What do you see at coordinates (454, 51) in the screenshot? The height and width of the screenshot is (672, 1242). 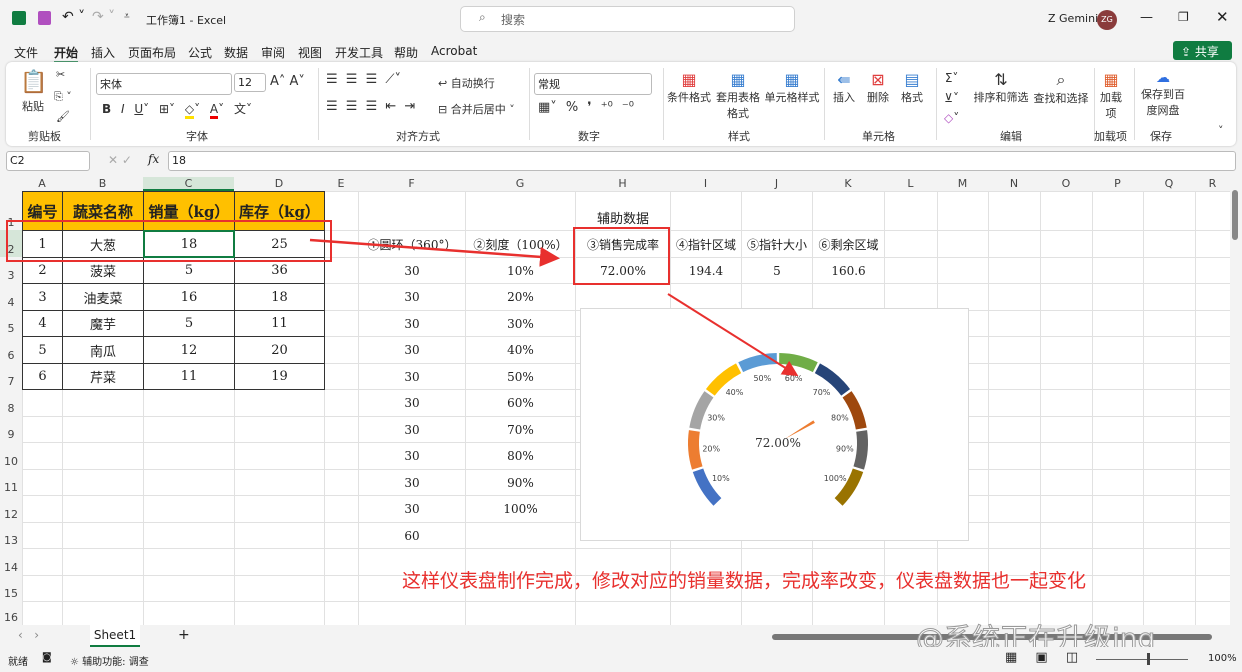 I see `tab-acrobat: Acrobat` at bounding box center [454, 51].